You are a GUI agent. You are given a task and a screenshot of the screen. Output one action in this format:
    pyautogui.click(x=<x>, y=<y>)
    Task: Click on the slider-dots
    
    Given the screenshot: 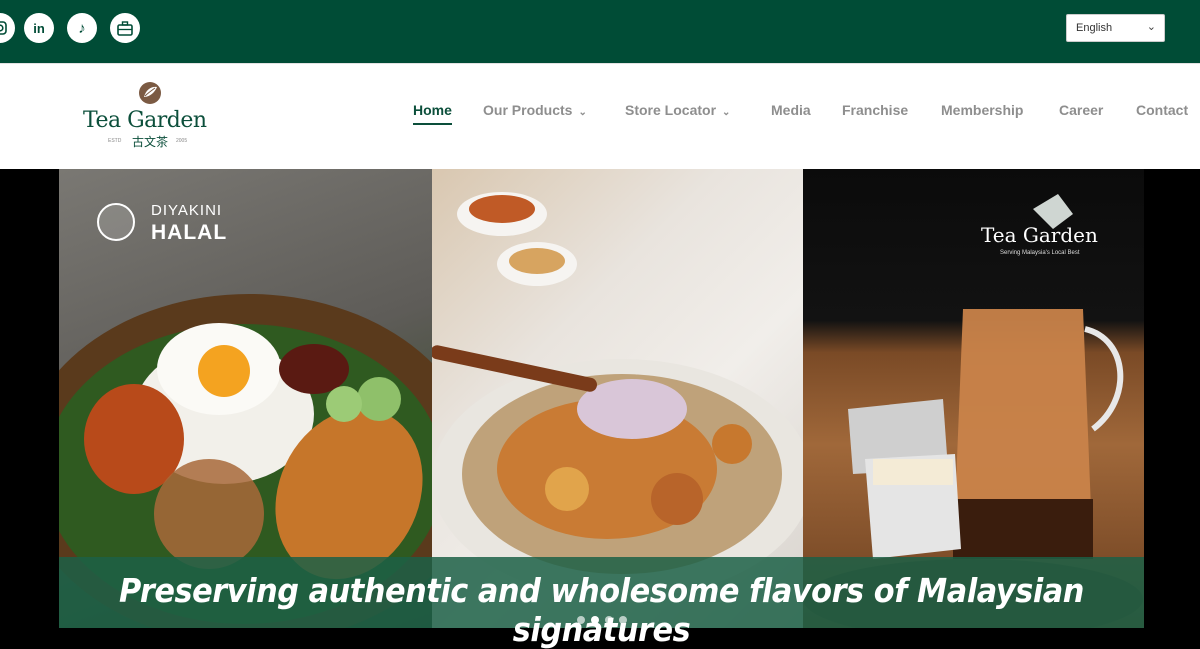 What is the action you would take?
    pyautogui.click(x=602, y=620)
    